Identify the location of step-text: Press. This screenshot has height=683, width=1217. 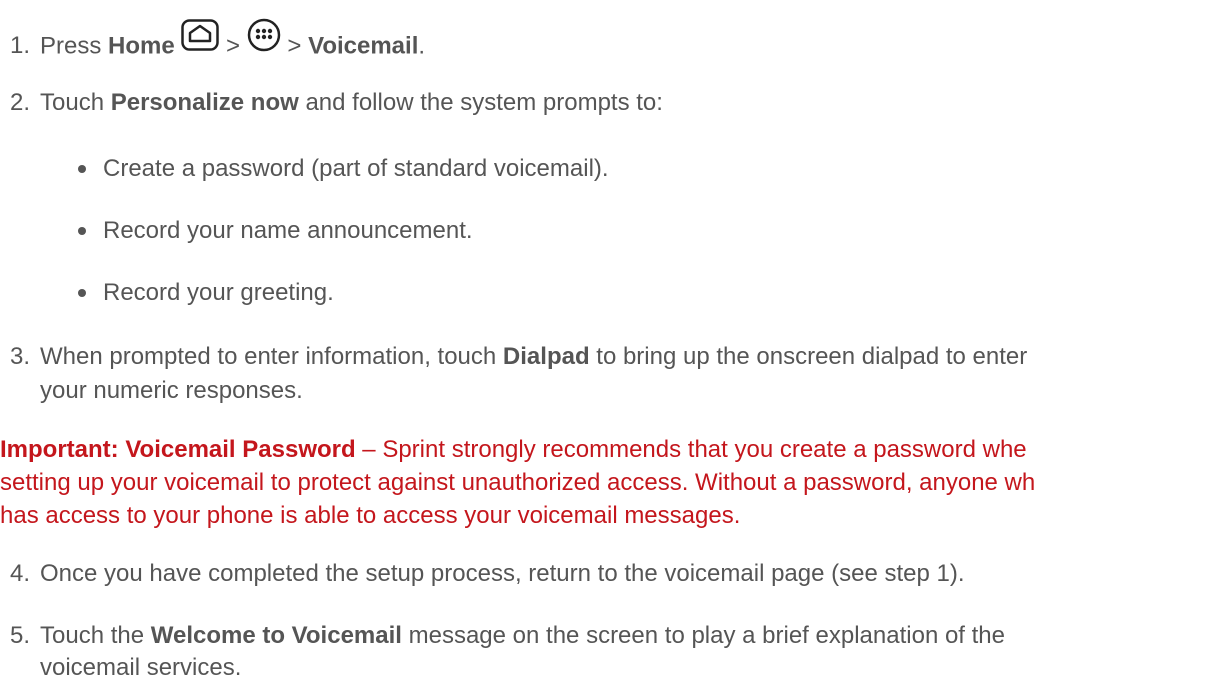
(74, 46).